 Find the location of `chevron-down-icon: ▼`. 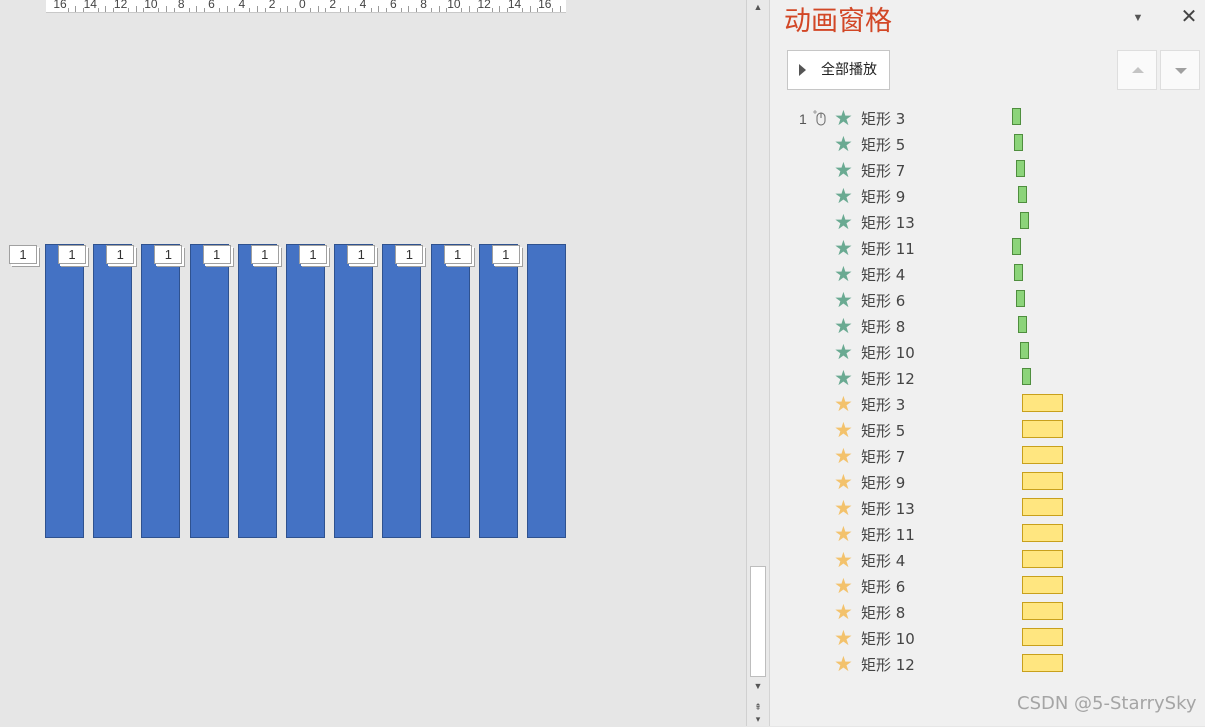

chevron-down-icon: ▼ is located at coordinates (1138, 18).